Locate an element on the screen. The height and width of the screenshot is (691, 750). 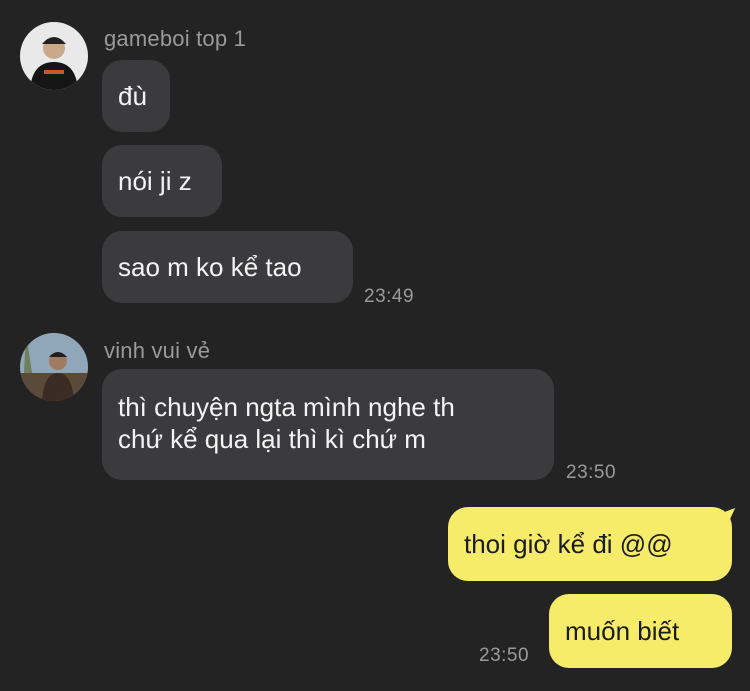
message-timestamp: 23:49 is located at coordinates (389, 296).